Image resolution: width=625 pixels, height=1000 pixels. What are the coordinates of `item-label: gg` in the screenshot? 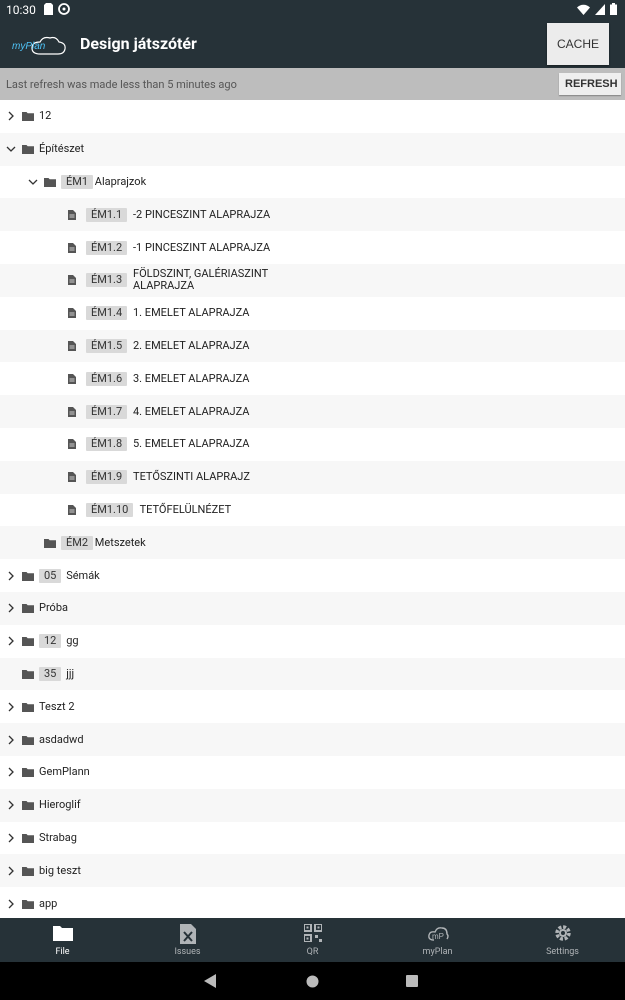 It's located at (72, 641).